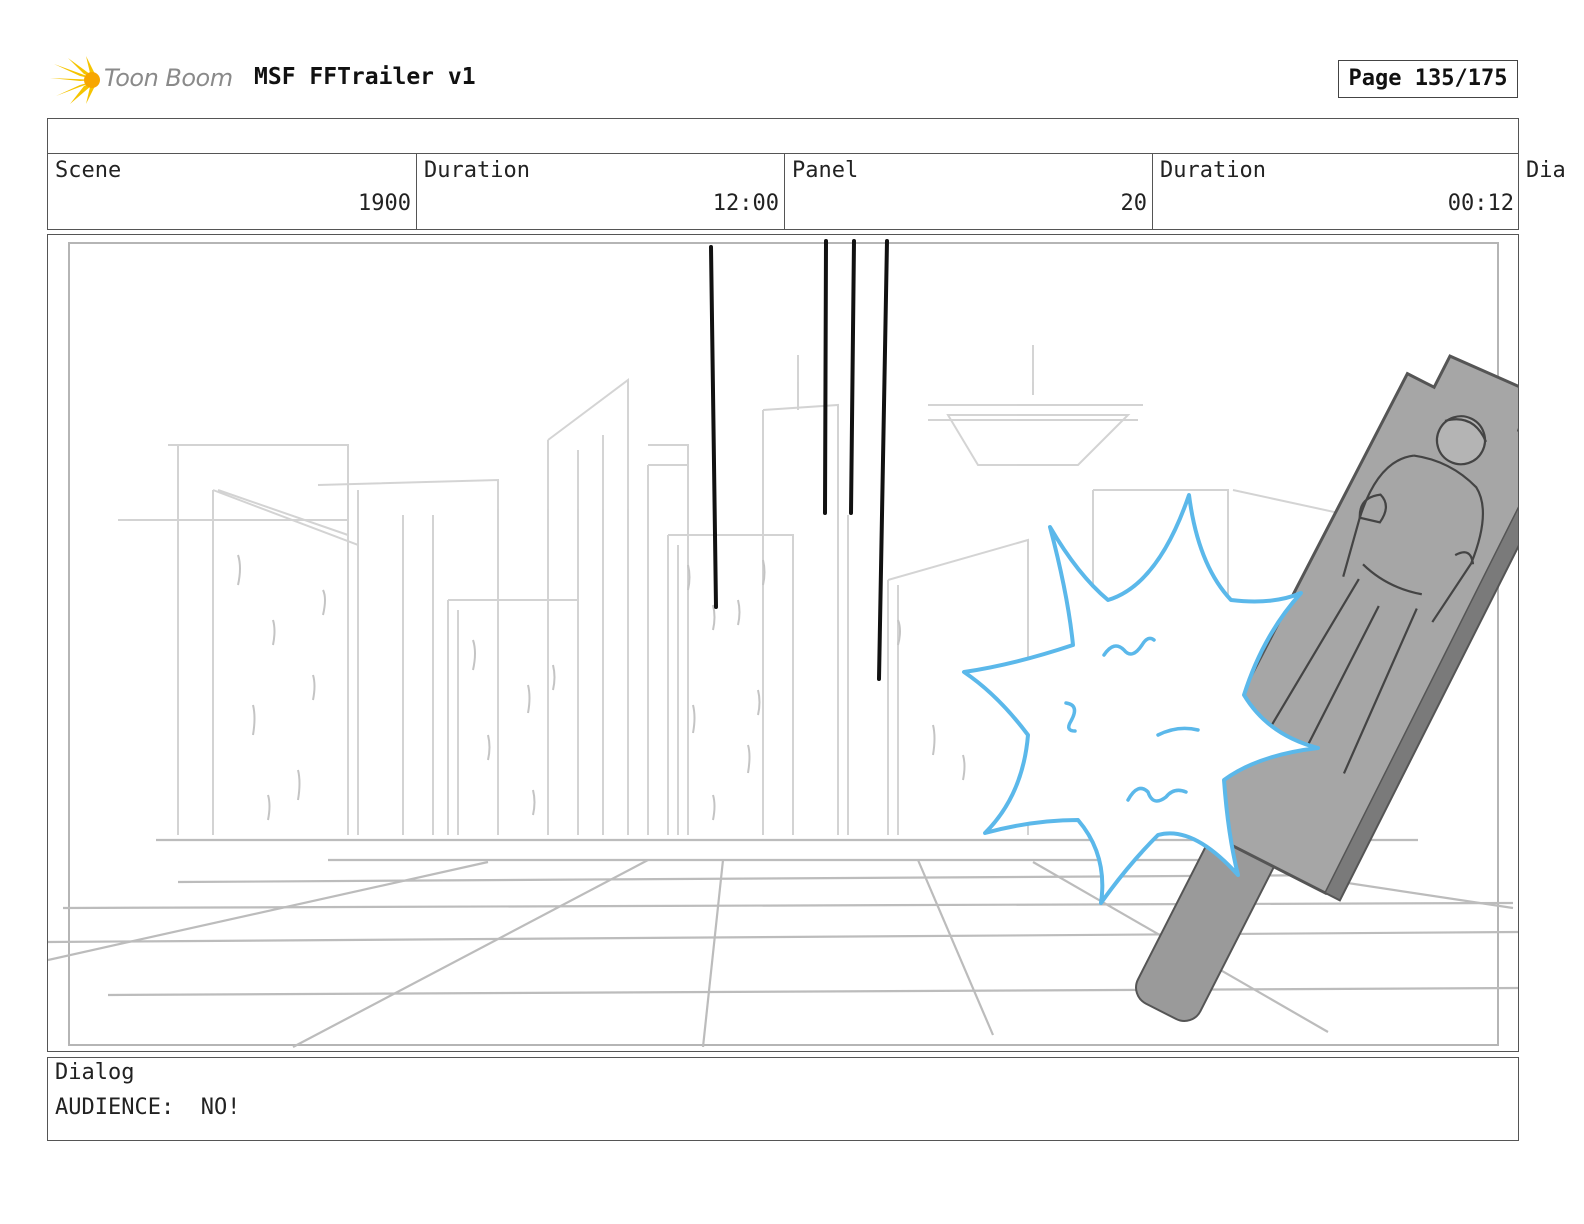 The width and height of the screenshot is (1584, 1224). What do you see at coordinates (1546, 170) in the screenshot?
I see `dialog-column-label-clipped: Dia` at bounding box center [1546, 170].